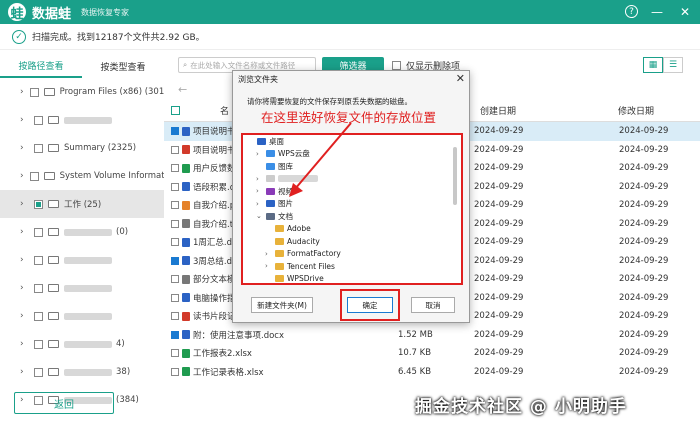  Describe the element at coordinates (657, 12) in the screenshot. I see `minimize-icon: —` at that location.